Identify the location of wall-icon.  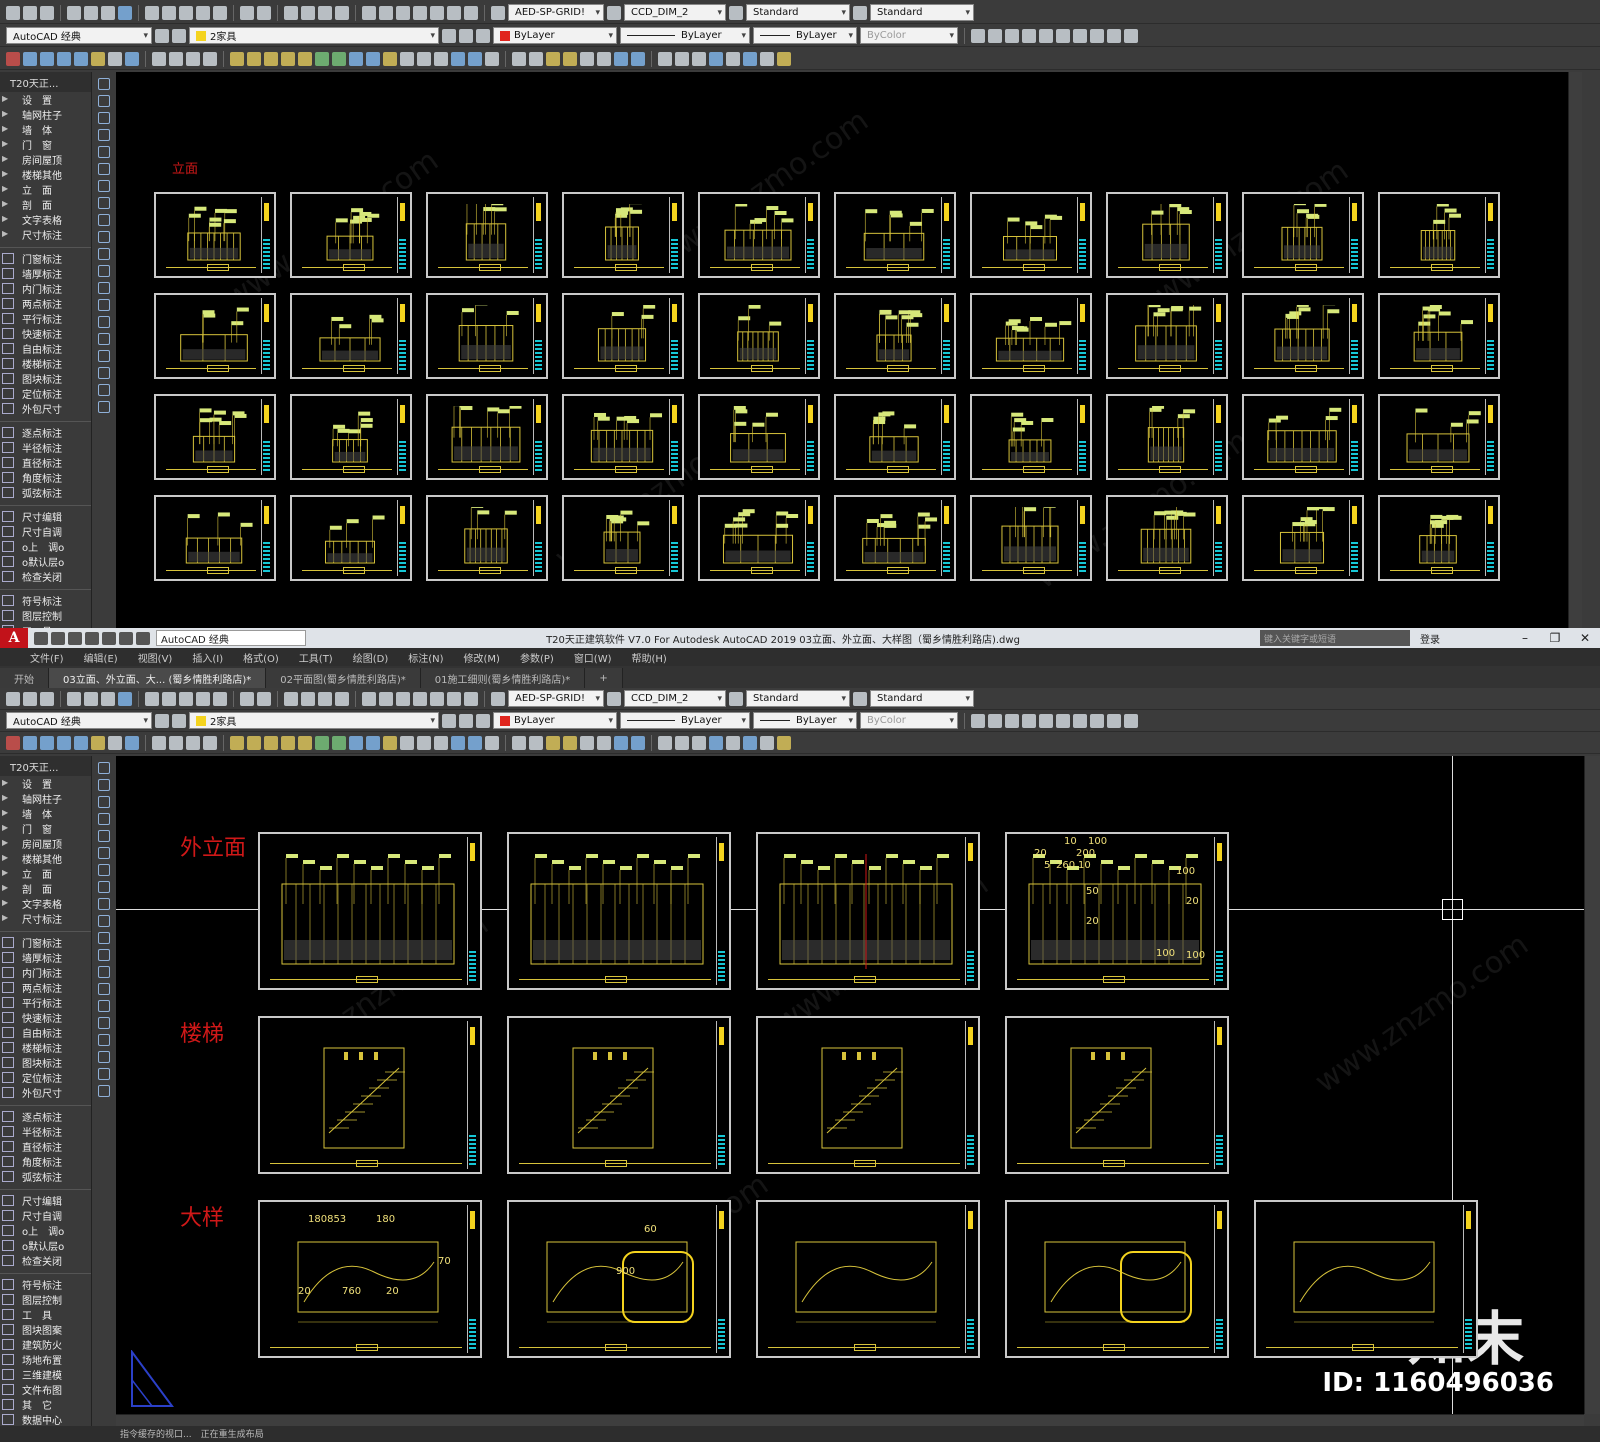
(30, 743).